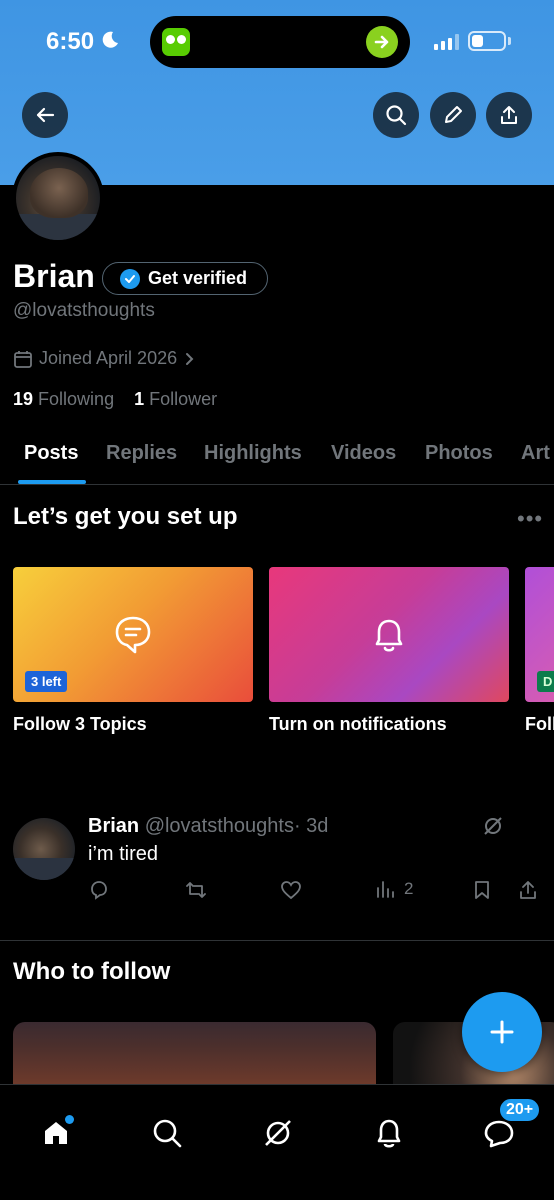 The height and width of the screenshot is (1200, 554). I want to click on chat-bubble-icon, so click(133, 634).